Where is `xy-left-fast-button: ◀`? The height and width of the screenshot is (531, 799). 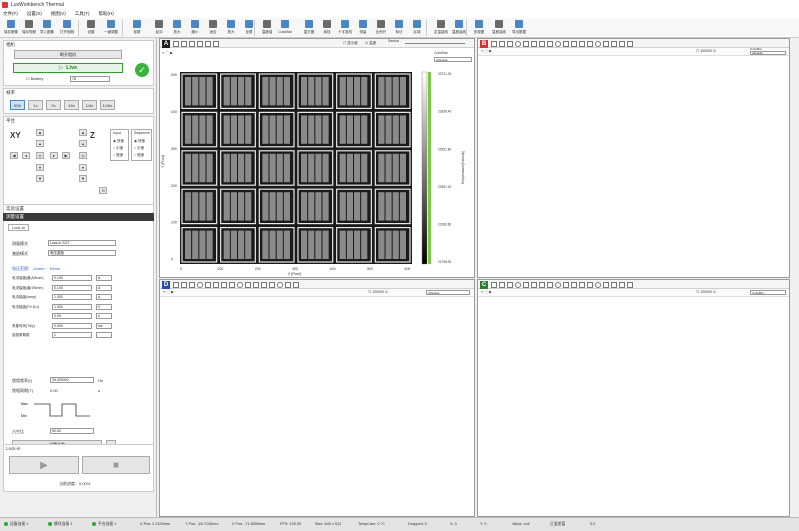 xy-left-fast-button: ◀ is located at coordinates (14, 155).